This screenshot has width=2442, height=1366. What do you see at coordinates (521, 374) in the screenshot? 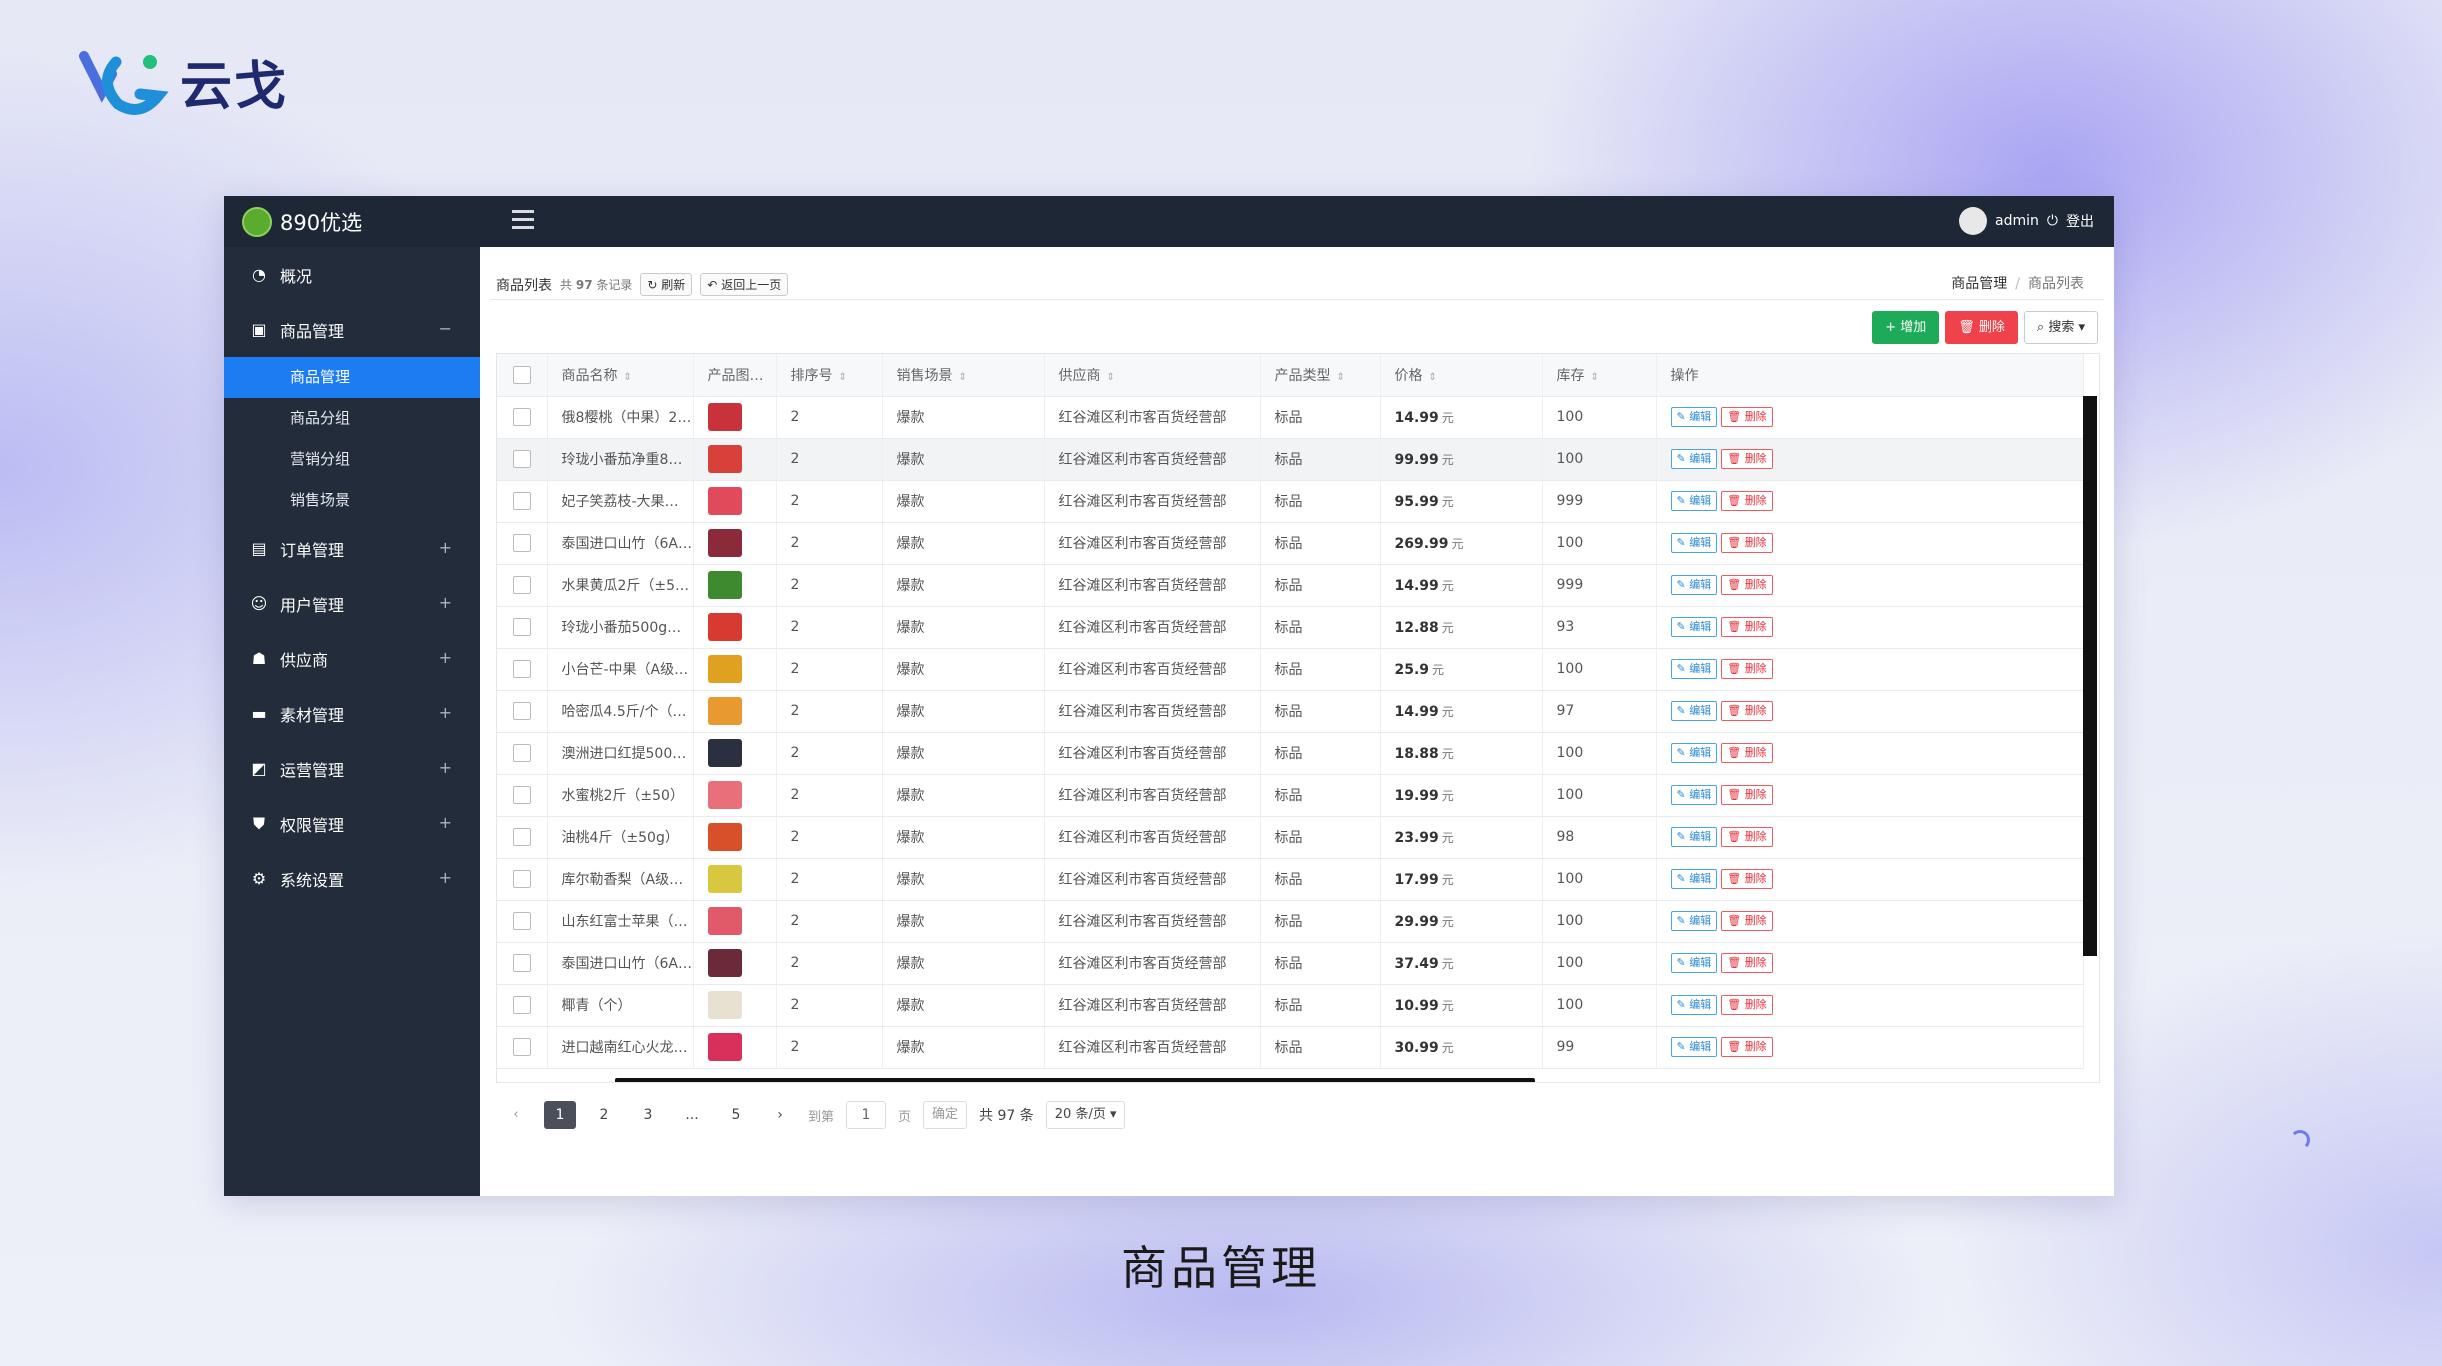
I see `select-all-checkbox` at bounding box center [521, 374].